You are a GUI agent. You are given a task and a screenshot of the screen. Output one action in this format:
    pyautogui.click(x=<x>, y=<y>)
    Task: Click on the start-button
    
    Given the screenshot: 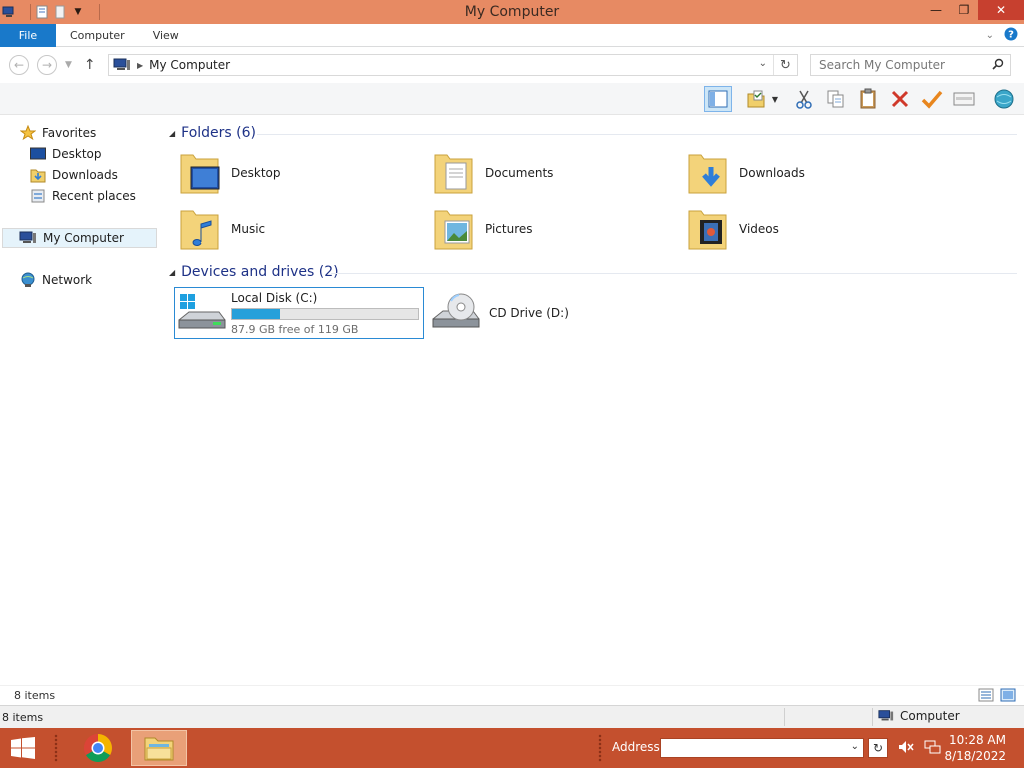 What is the action you would take?
    pyautogui.click(x=23, y=748)
    